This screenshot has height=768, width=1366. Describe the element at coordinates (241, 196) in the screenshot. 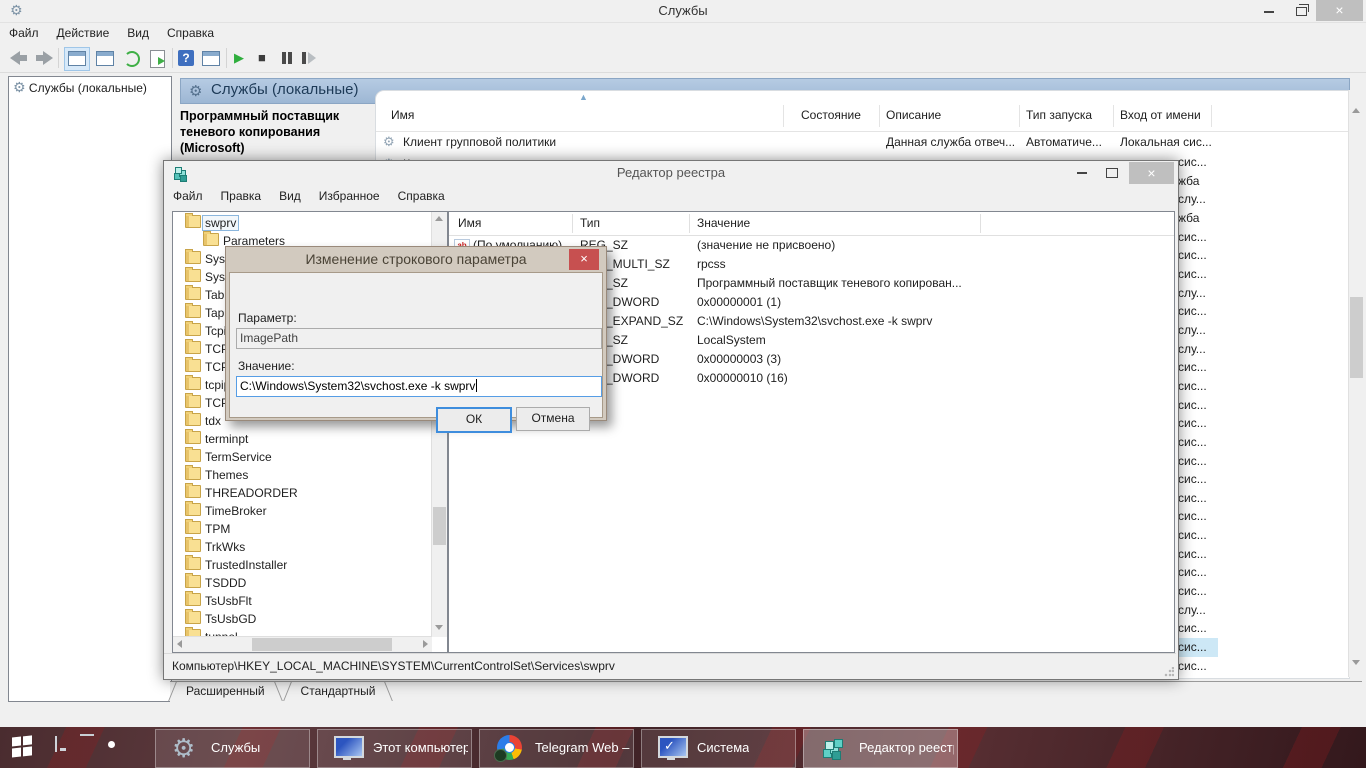

I see `menu-item: Правка` at that location.